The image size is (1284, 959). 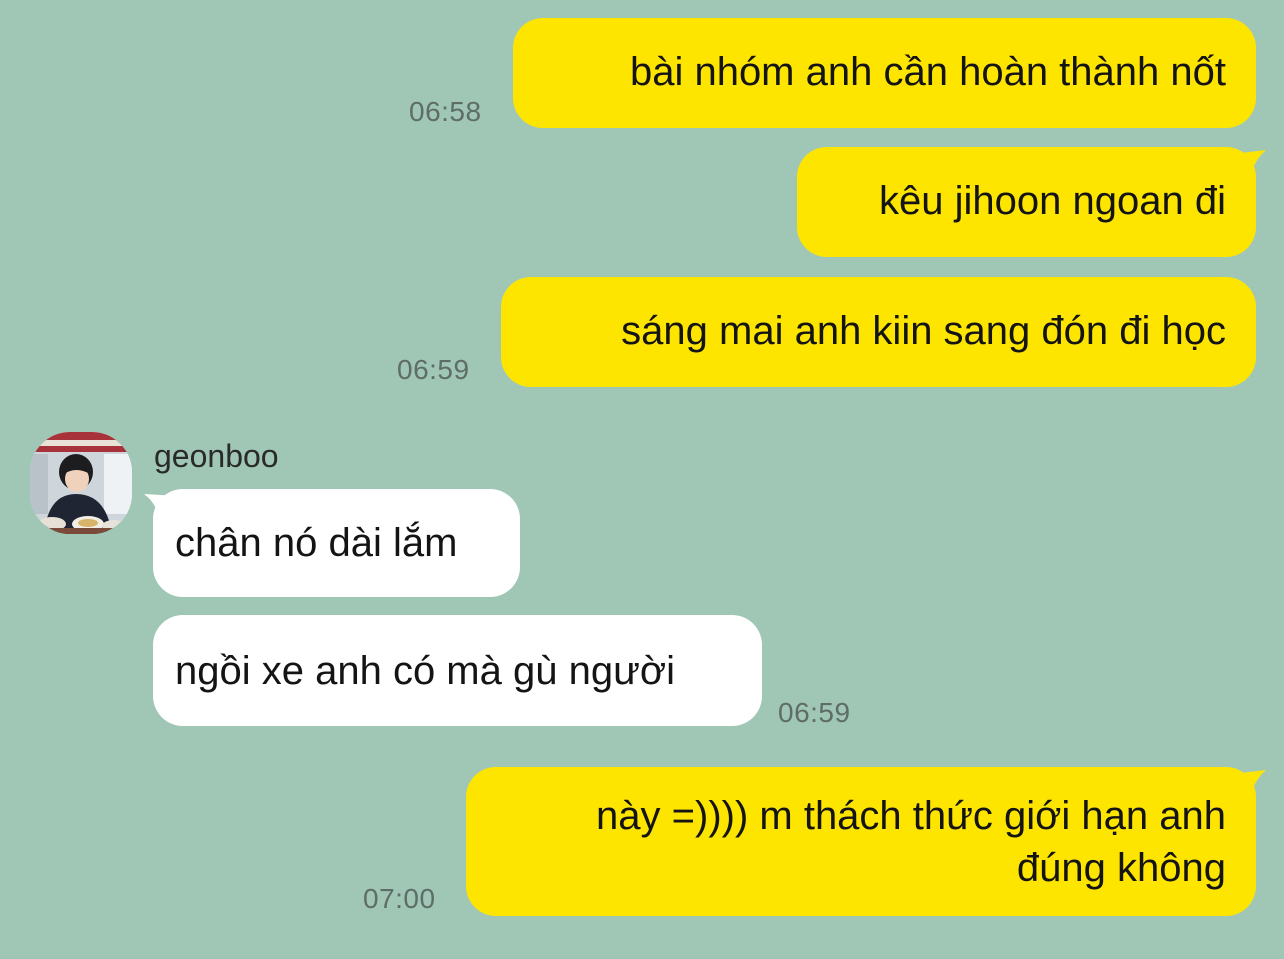 What do you see at coordinates (445, 111) in the screenshot?
I see `message-timestamp: 06:58` at bounding box center [445, 111].